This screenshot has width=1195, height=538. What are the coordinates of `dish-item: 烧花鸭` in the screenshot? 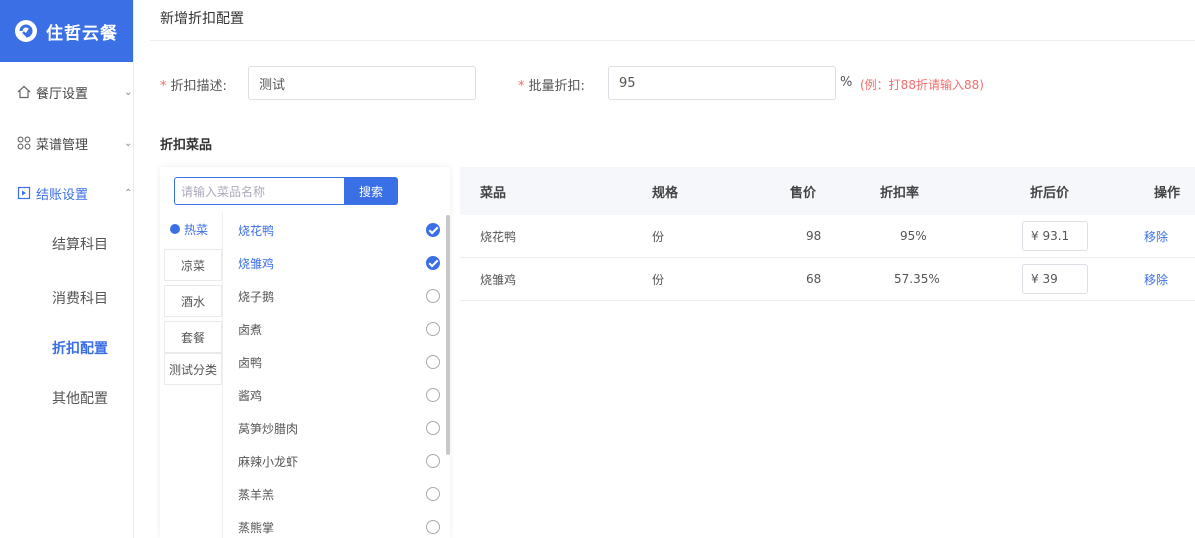 It's located at (256, 230).